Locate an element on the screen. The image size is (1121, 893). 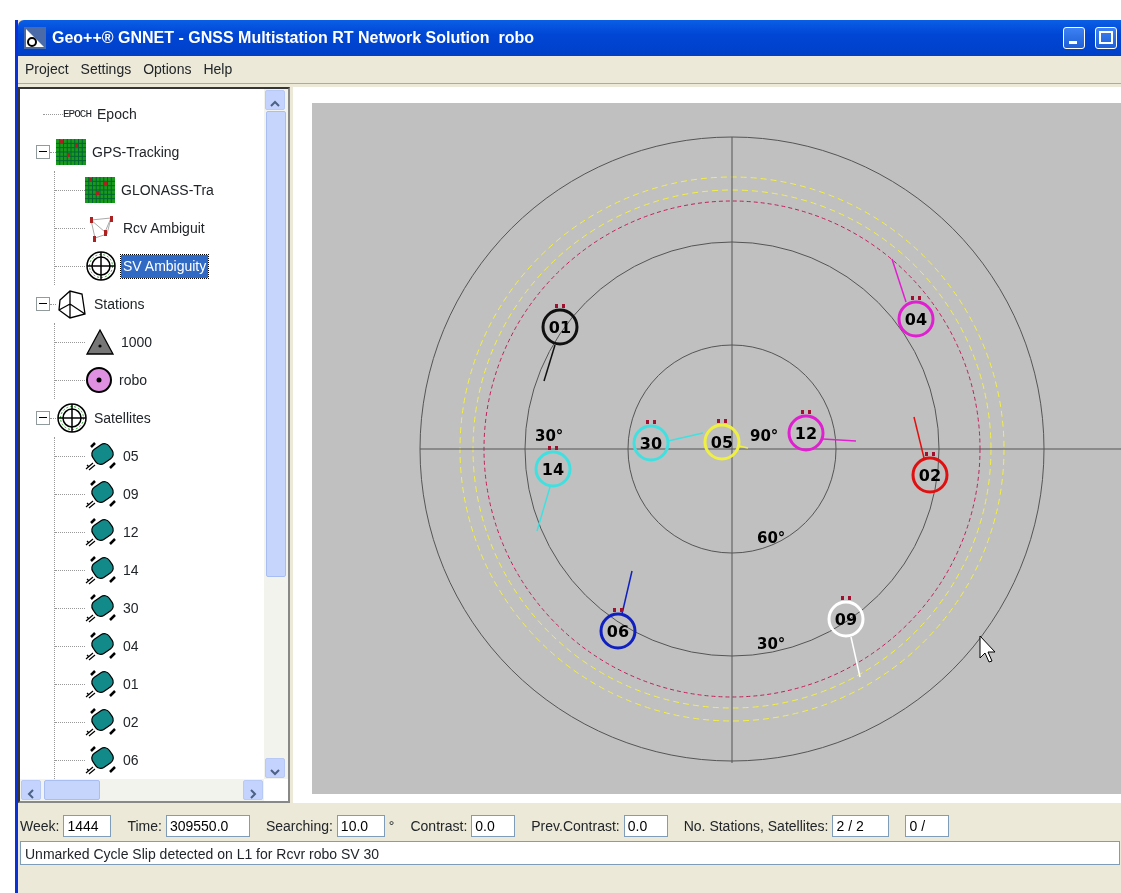
unit-label: ° is located at coordinates (391, 826).